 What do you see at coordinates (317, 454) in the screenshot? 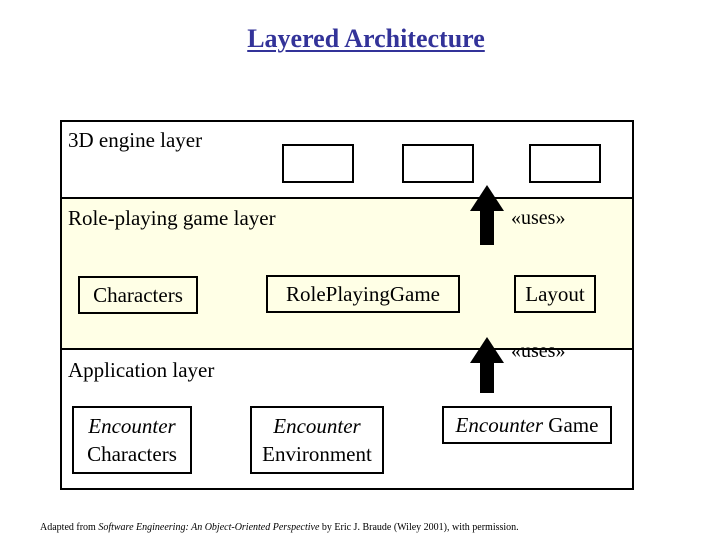
I see `package-name: Environment` at bounding box center [317, 454].